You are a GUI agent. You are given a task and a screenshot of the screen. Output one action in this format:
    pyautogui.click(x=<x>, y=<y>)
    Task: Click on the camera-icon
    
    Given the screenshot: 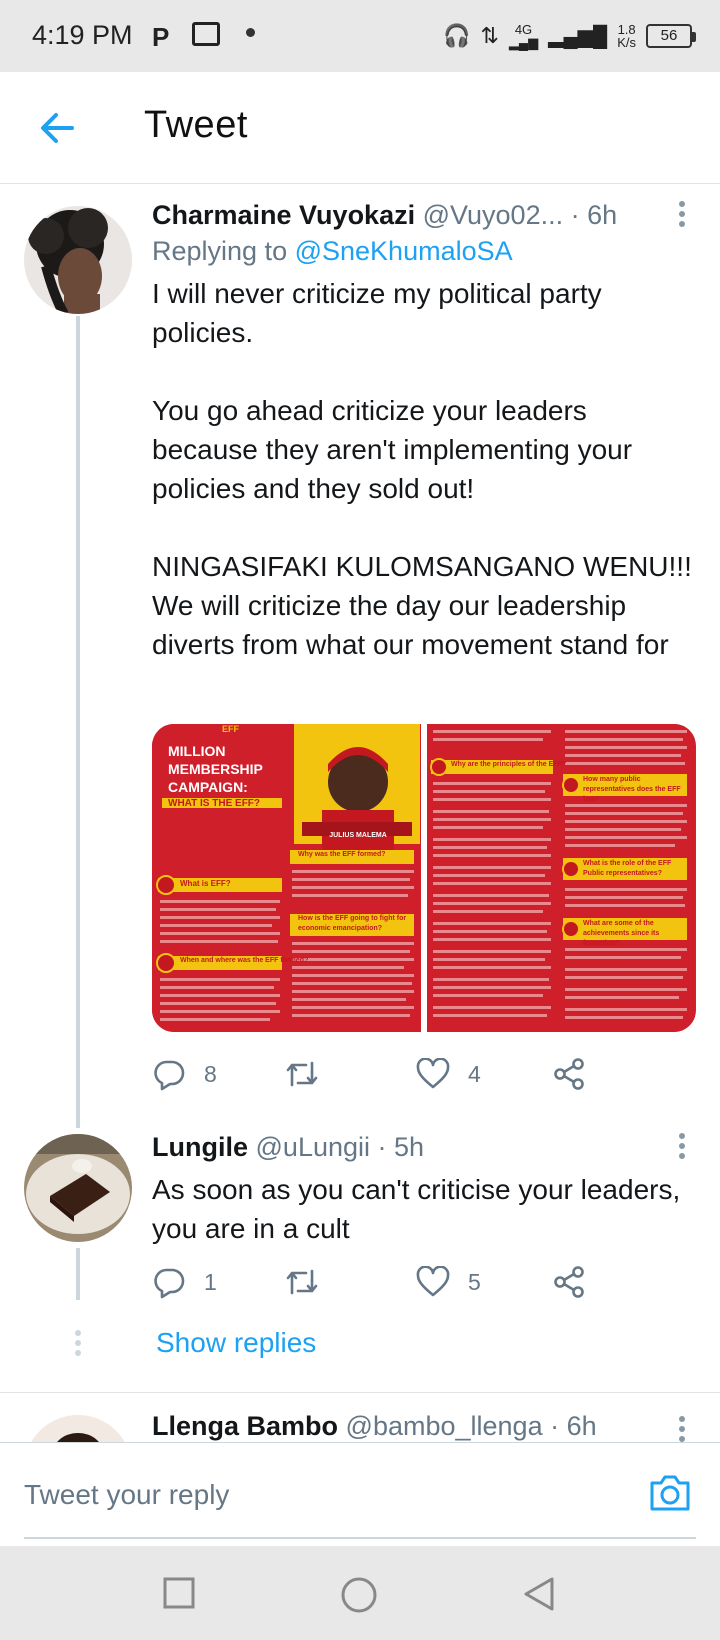 What is the action you would take?
    pyautogui.click(x=670, y=1493)
    